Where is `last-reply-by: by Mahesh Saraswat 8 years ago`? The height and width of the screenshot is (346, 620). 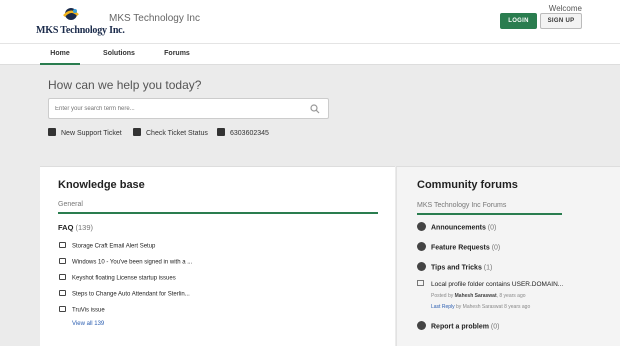 last-reply-by: by Mahesh Saraswat 8 years ago is located at coordinates (493, 307).